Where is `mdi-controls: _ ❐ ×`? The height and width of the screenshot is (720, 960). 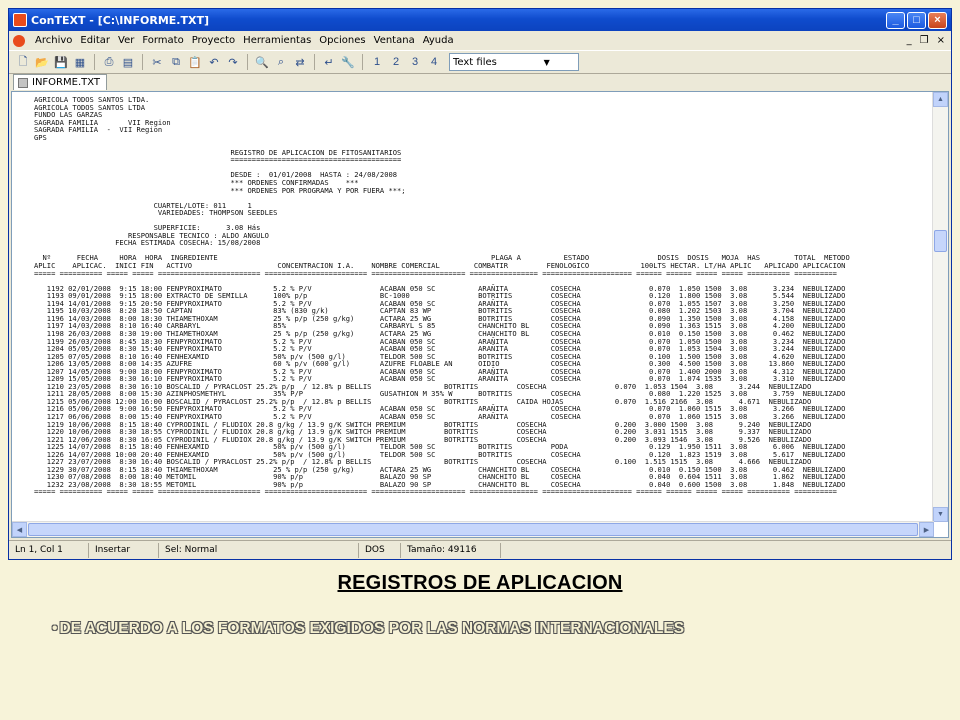 mdi-controls: _ ❐ × is located at coordinates (929, 40).